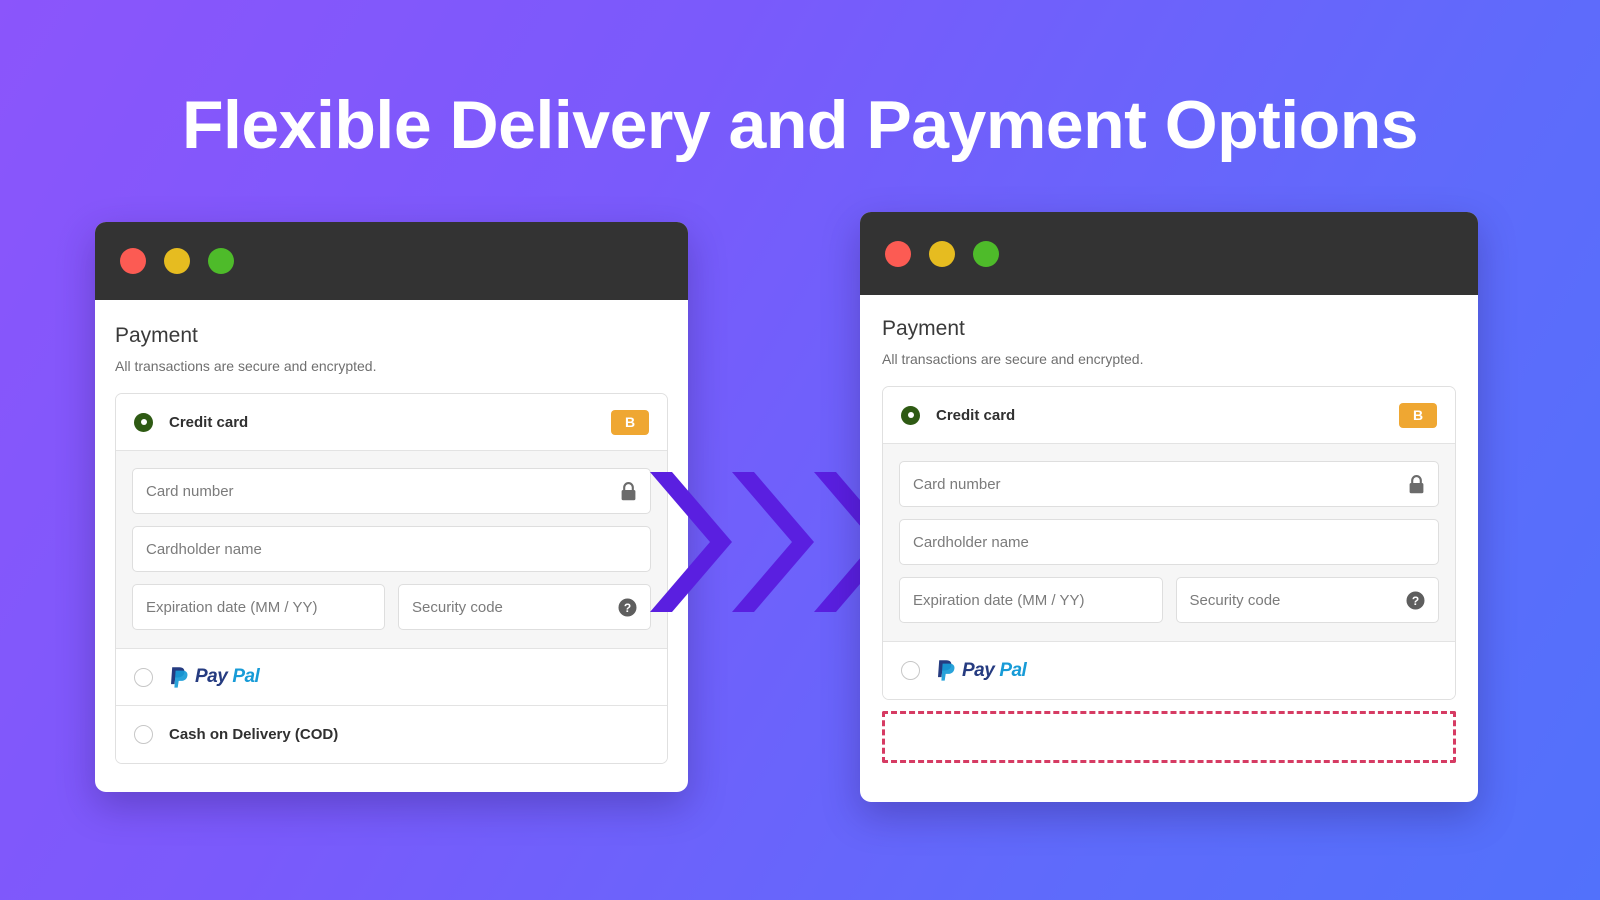 The height and width of the screenshot is (900, 1600). What do you see at coordinates (800, 125) in the screenshot?
I see `page-title: Flexible Delivery and Payment Options` at bounding box center [800, 125].